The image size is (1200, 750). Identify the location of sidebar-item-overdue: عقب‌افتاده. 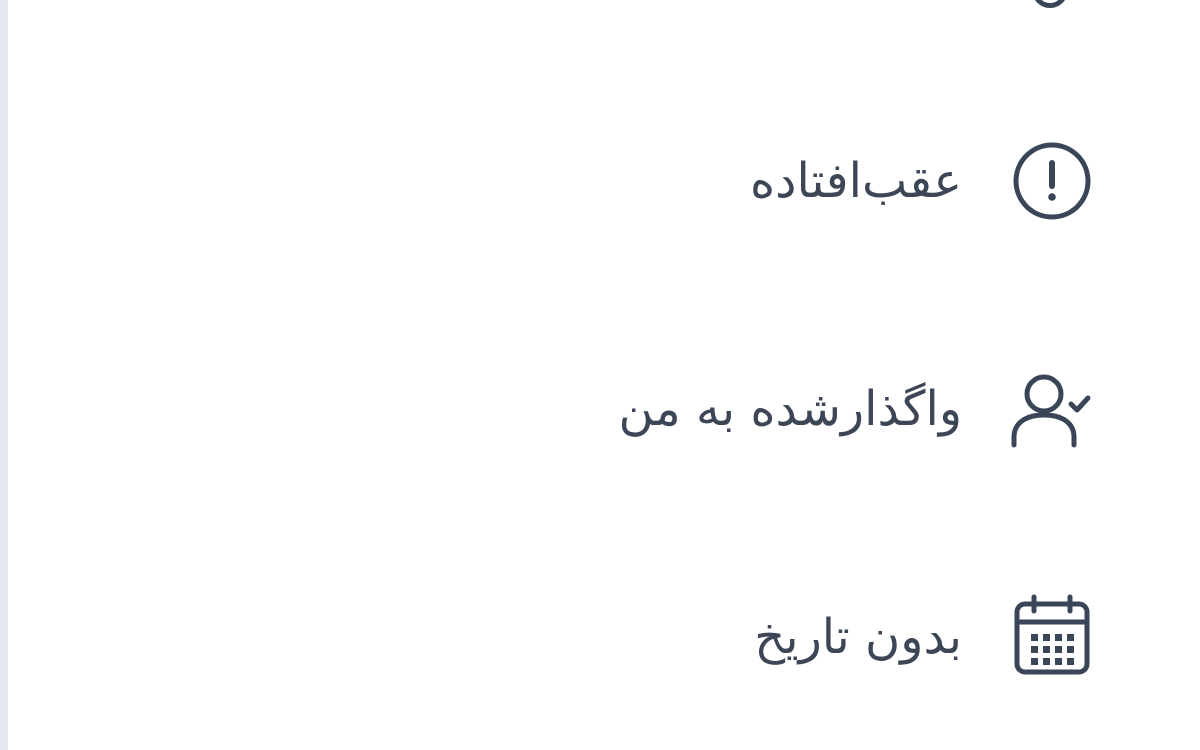
(720, 181).